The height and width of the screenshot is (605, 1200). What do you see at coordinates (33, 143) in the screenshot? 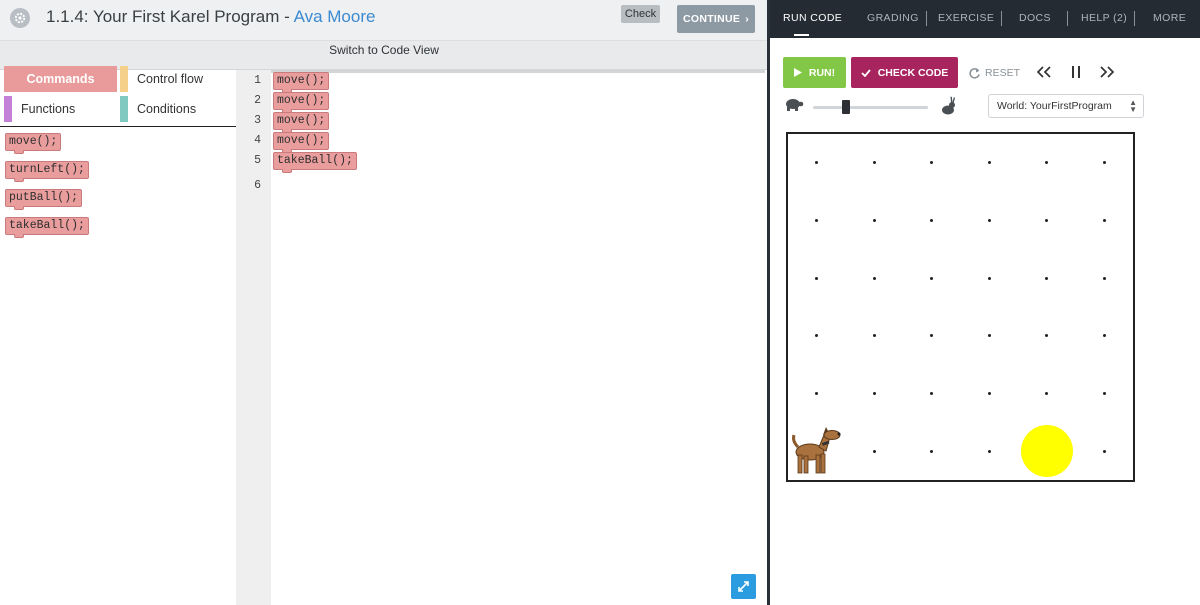
I see `block-move: move();` at bounding box center [33, 143].